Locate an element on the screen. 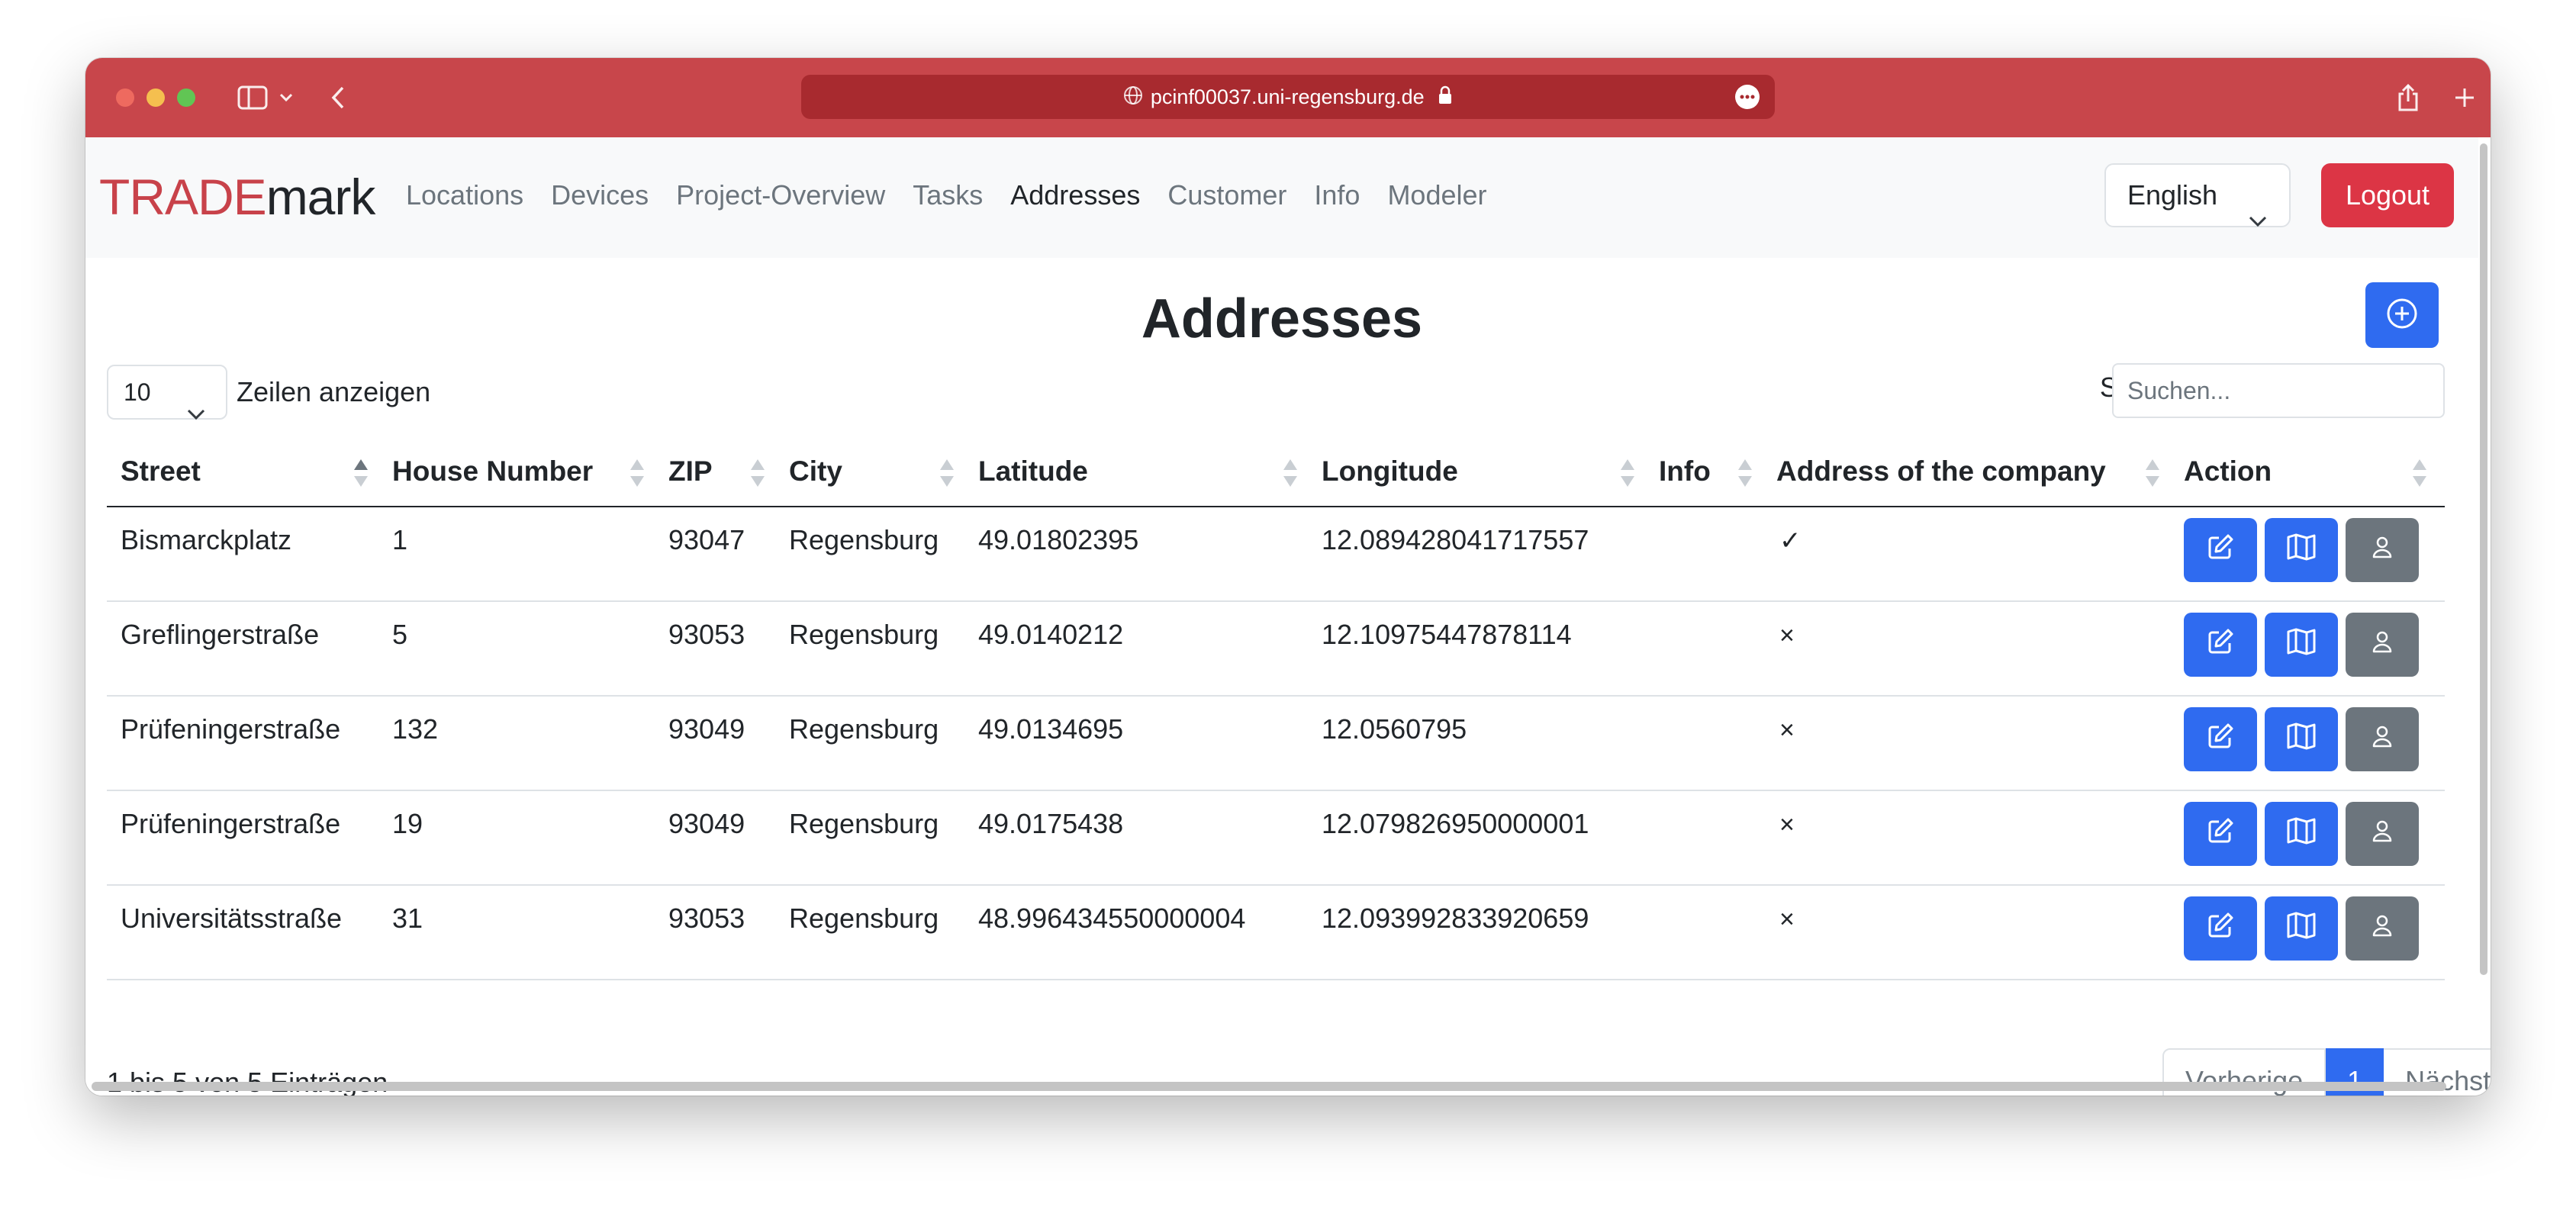  horizontal-scrollbar is located at coordinates (1269, 1086).